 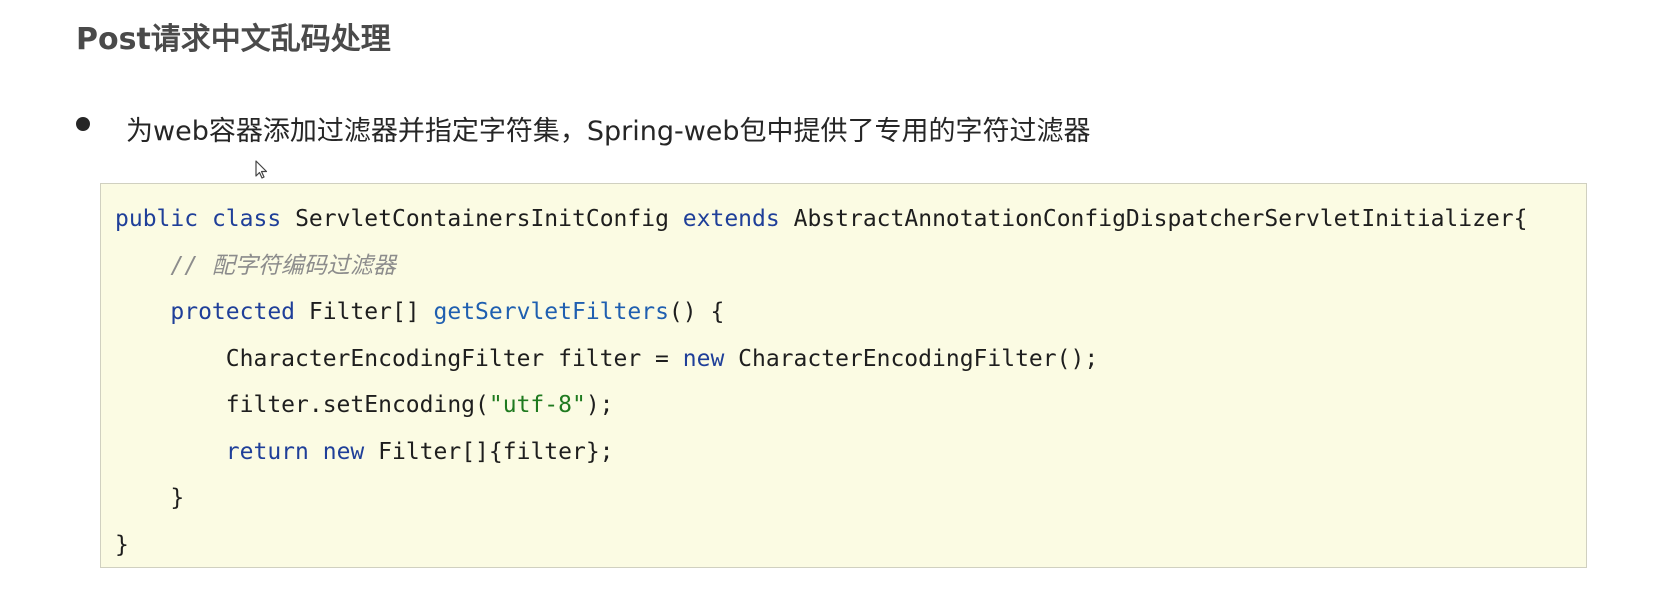 What do you see at coordinates (850, 266) in the screenshot?
I see `code-line-comment: // 配字符编码过滤器` at bounding box center [850, 266].